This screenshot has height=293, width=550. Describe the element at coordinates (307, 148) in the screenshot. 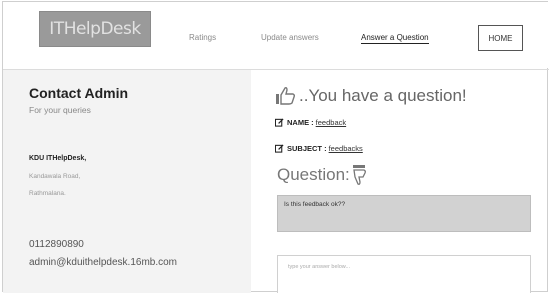

I see `subject-label: SUBJECT :` at that location.